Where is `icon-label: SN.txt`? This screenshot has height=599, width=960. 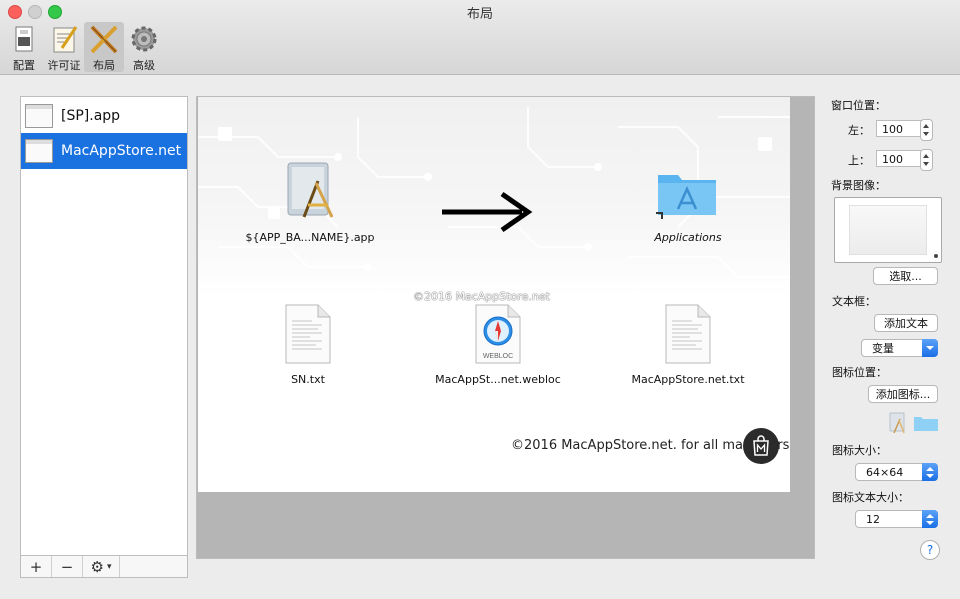
icon-label: SN.txt is located at coordinates (308, 379).